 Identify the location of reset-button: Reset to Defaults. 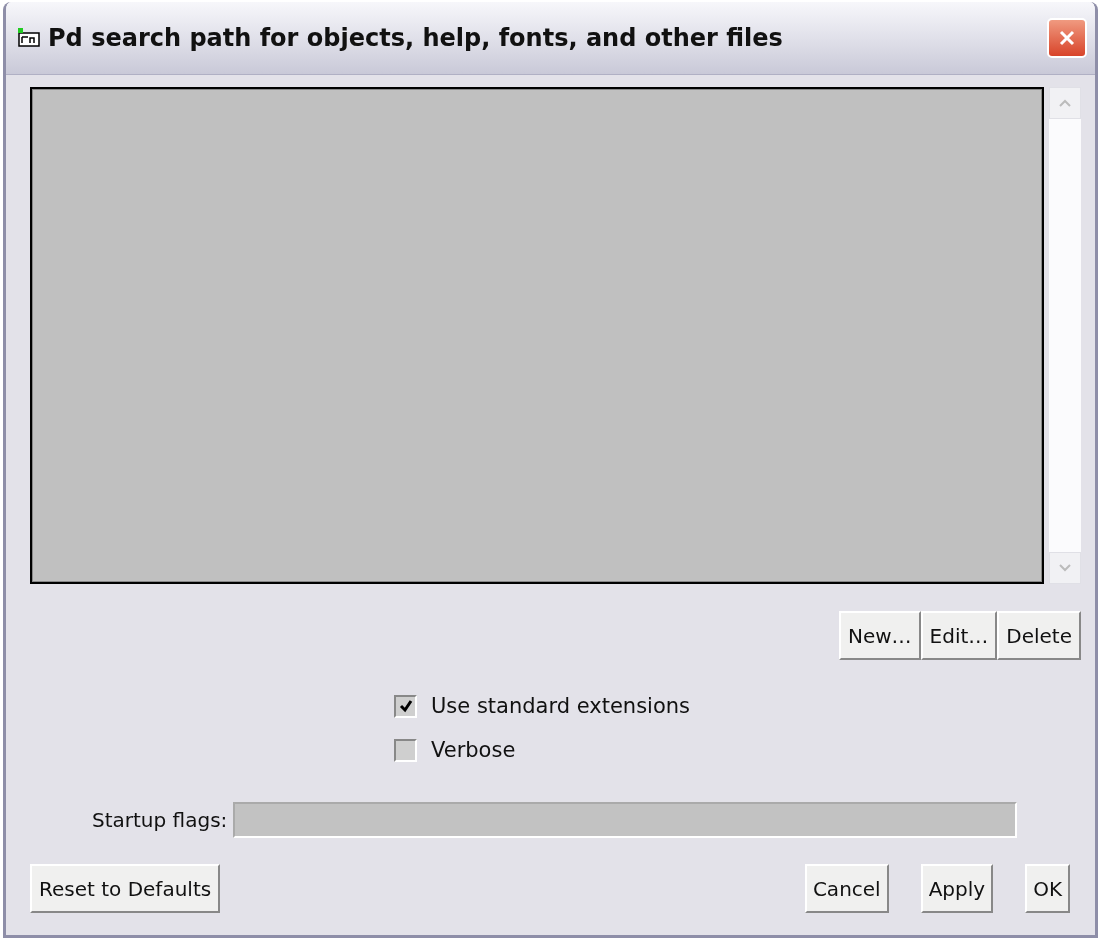
(125, 888).